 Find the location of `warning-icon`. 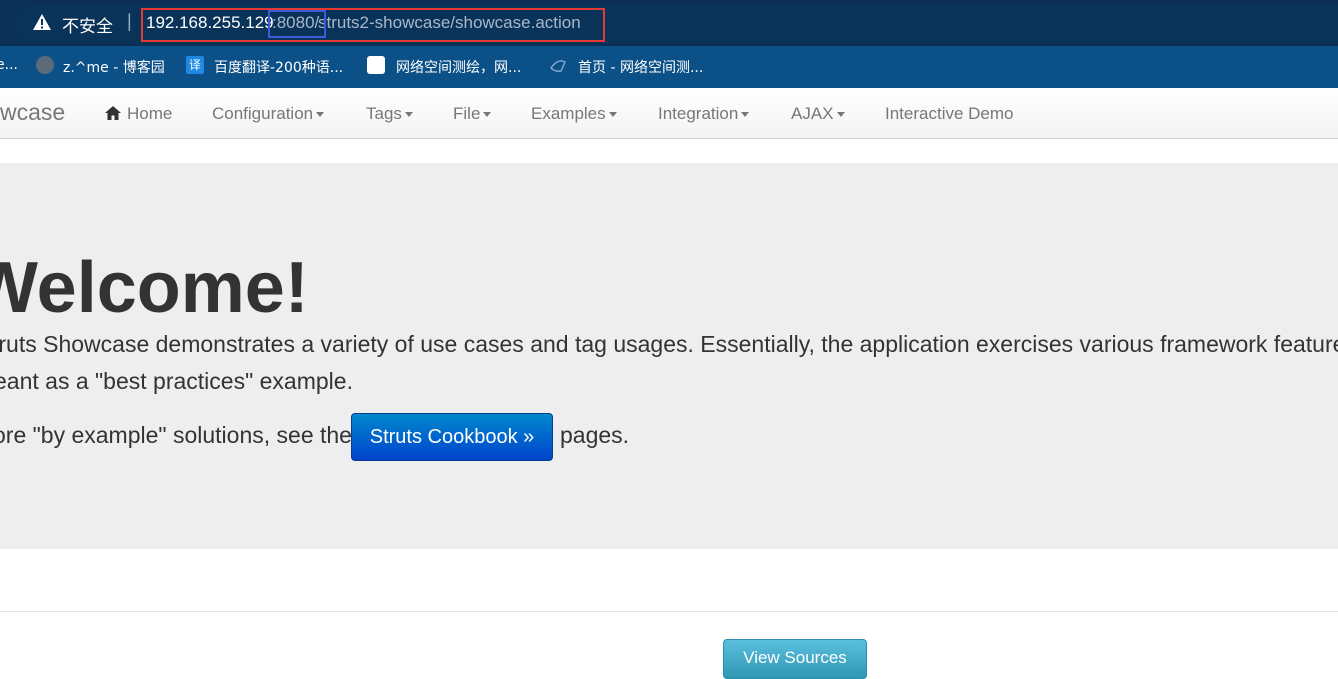

warning-icon is located at coordinates (42, 22).